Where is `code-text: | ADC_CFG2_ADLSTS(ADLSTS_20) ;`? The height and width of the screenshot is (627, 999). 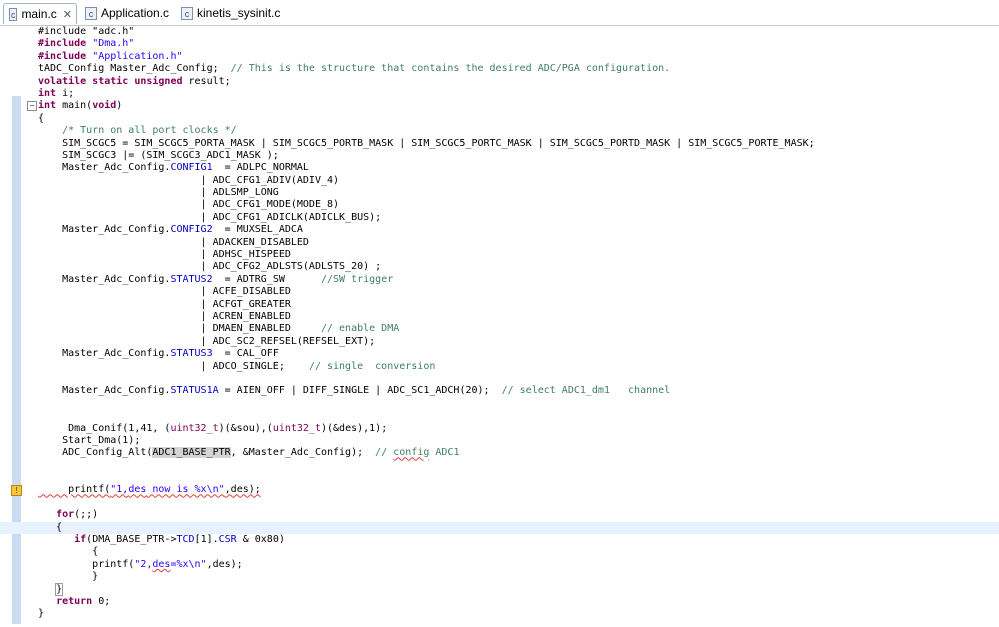
code-text: | ADC_CFG2_ADLSTS(ADLSTS_20) ; is located at coordinates (210, 267).